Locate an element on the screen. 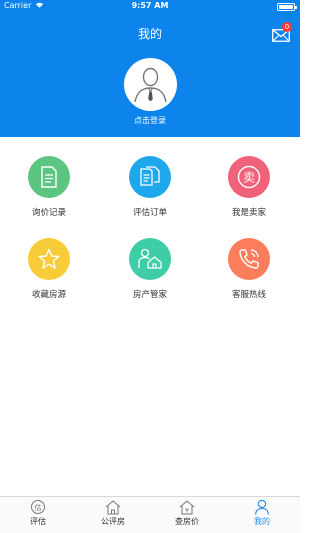 The image size is (320, 533). tab-mine: 我的 is located at coordinates (262, 513).